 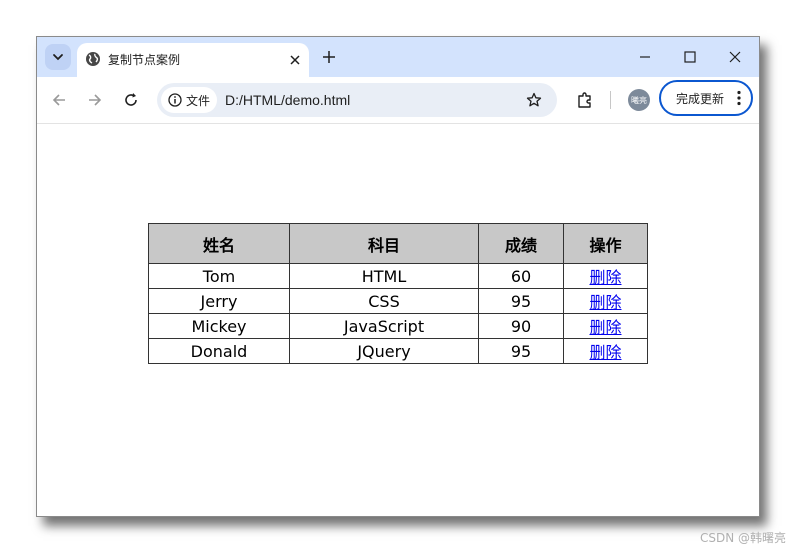 What do you see at coordinates (384, 351) in the screenshot?
I see `cell-subject: JQuery` at bounding box center [384, 351].